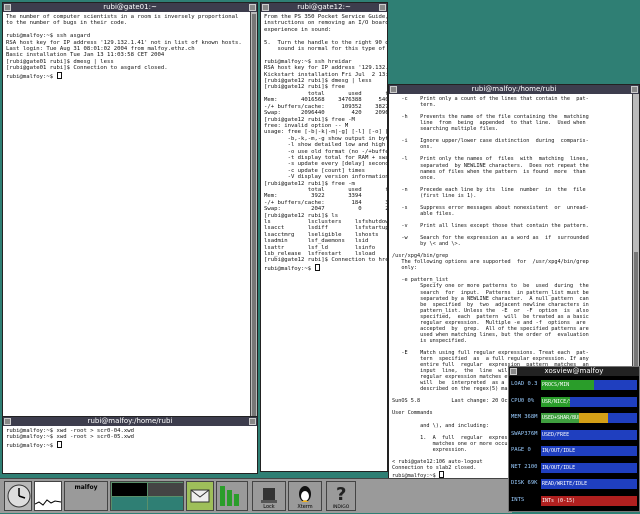  What do you see at coordinates (560, 418) in the screenshot?
I see `meter-segment: USED+SHAR/BUFF/CACHE` at bounding box center [560, 418].